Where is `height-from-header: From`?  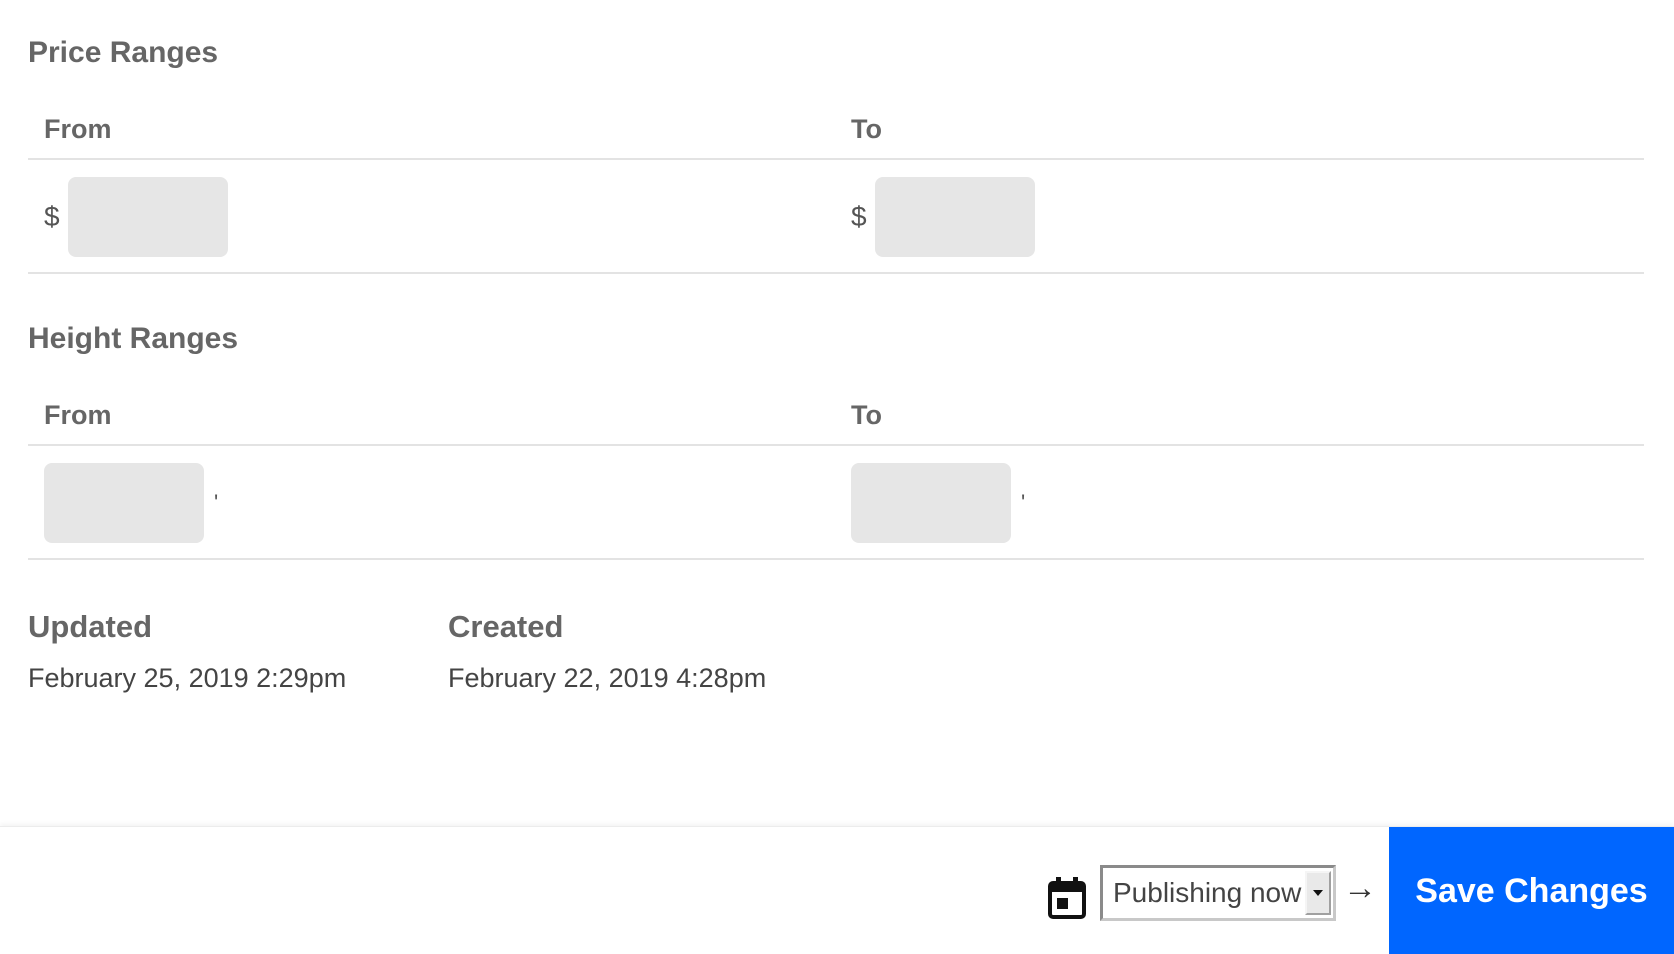
height-from-header: From is located at coordinates (78, 415).